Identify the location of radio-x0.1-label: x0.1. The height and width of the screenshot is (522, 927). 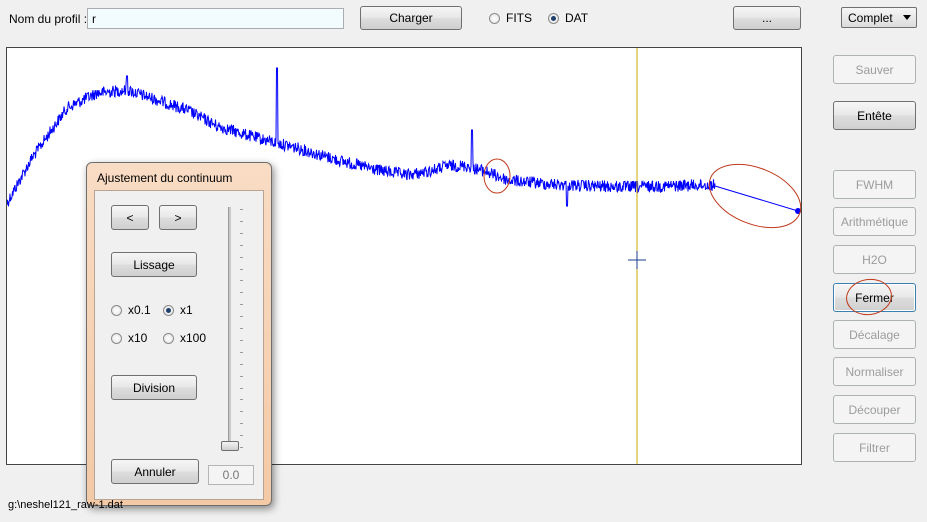
(139, 310).